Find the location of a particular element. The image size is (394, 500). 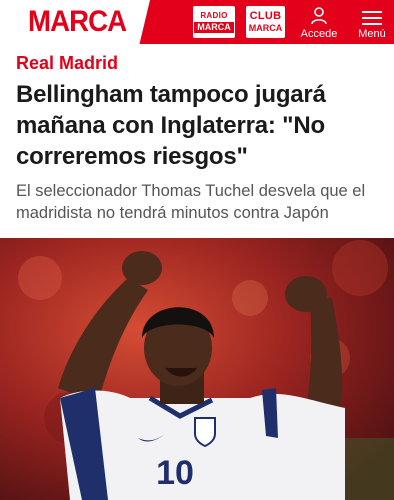

radio-label-top: RADIO is located at coordinates (214, 15).